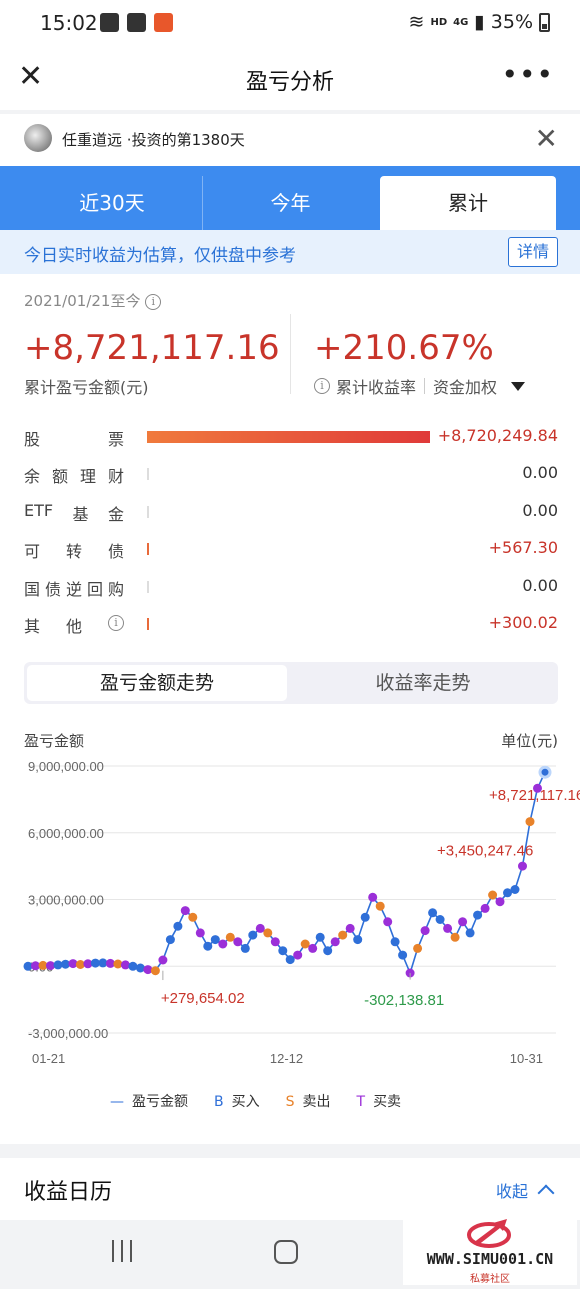 Image resolution: width=580 pixels, height=1289 pixels. Describe the element at coordinates (93, 300) in the screenshot. I see `period-range: 2021/01/21至今 i` at that location.